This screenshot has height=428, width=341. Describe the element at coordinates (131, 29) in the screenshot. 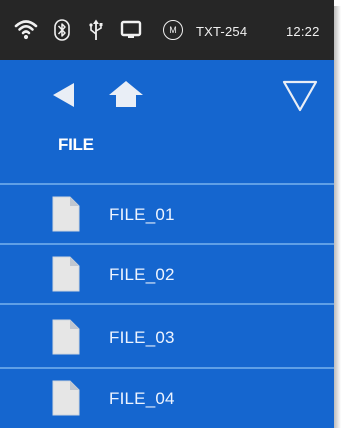

I see `display-icon` at that location.